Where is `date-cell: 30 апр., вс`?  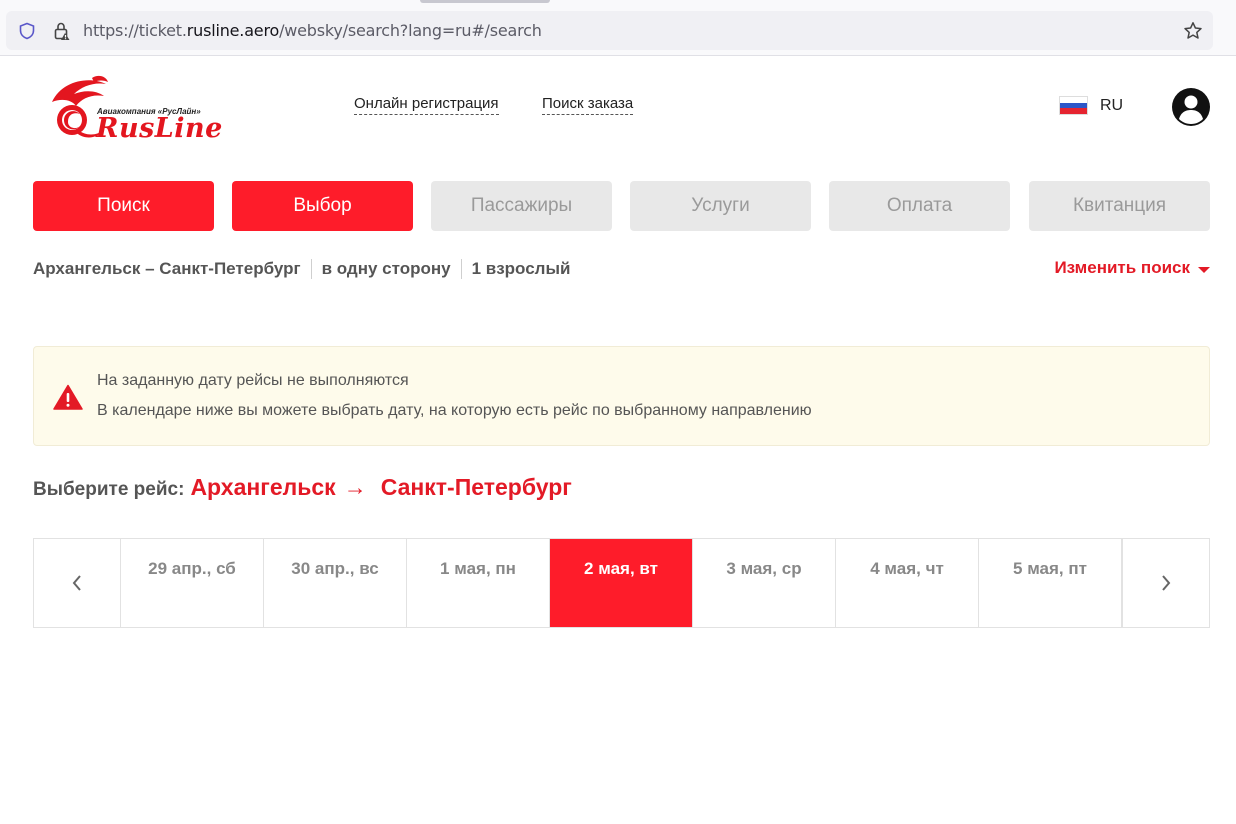
date-cell: 30 апр., вс is located at coordinates (335, 583).